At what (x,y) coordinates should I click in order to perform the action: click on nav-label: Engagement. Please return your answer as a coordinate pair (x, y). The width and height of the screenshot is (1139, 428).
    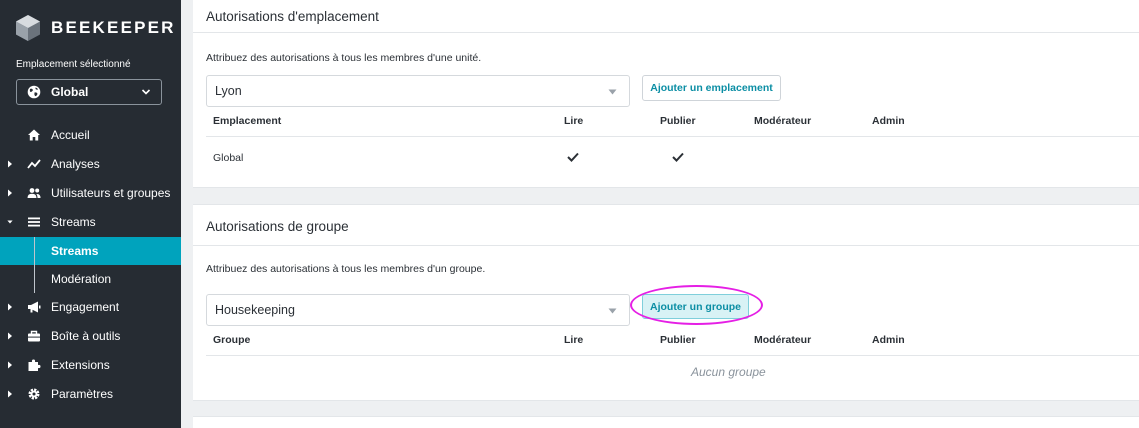
    Looking at the image, I should click on (85, 307).